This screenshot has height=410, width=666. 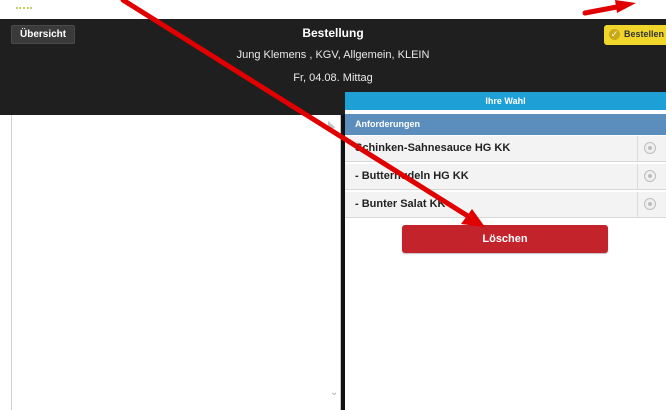 I want to click on list-item: Schinken-Sahnesauce HG KK, so click(x=505, y=149).